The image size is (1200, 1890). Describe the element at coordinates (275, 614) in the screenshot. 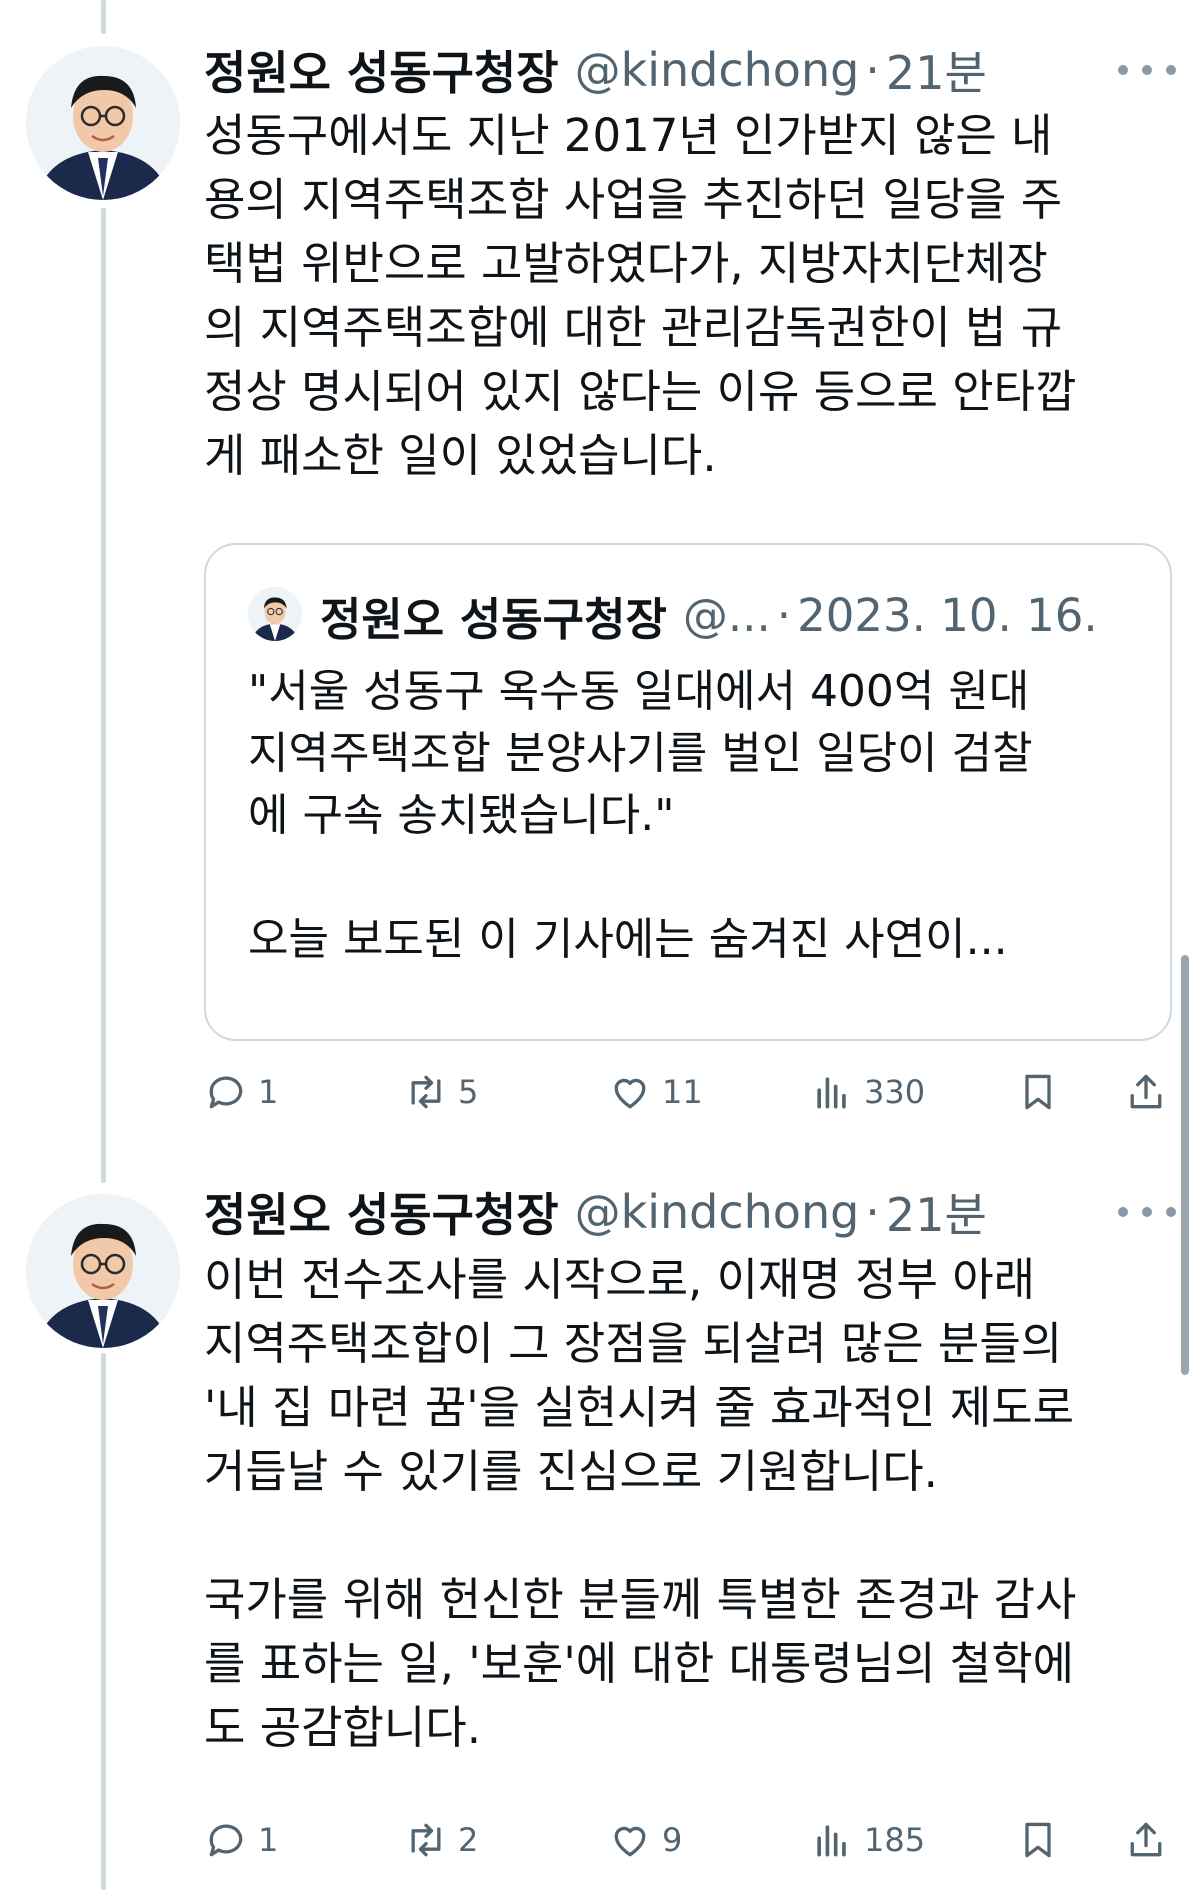

I see `quoted-avatar` at that location.